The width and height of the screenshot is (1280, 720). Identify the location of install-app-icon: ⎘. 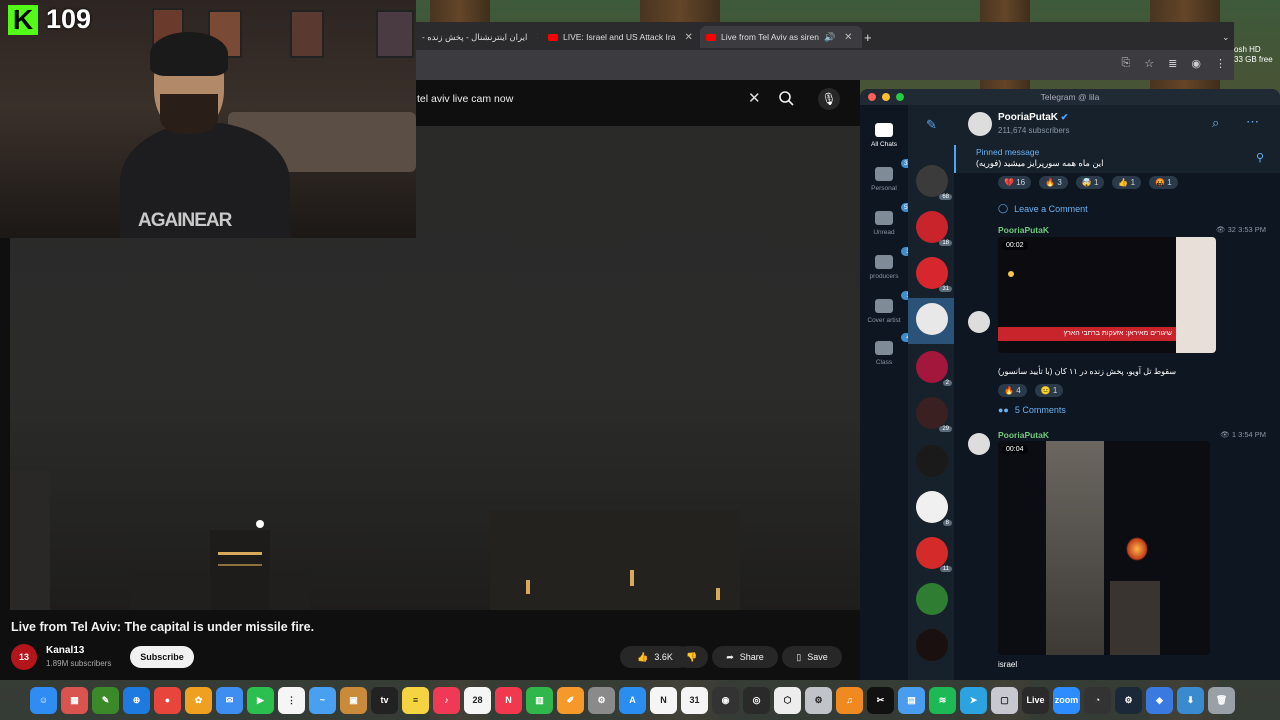
(1125, 63).